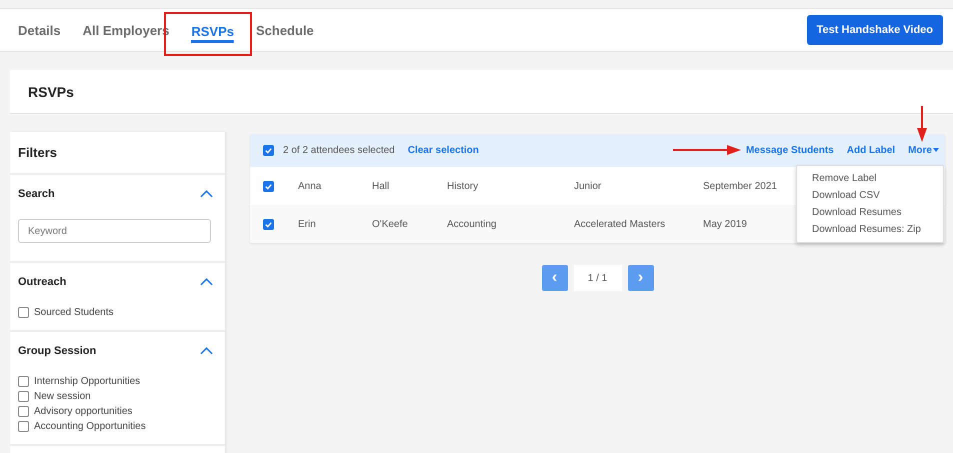 This screenshot has height=453, width=953. I want to click on page-indicator: 1 / 1, so click(598, 278).